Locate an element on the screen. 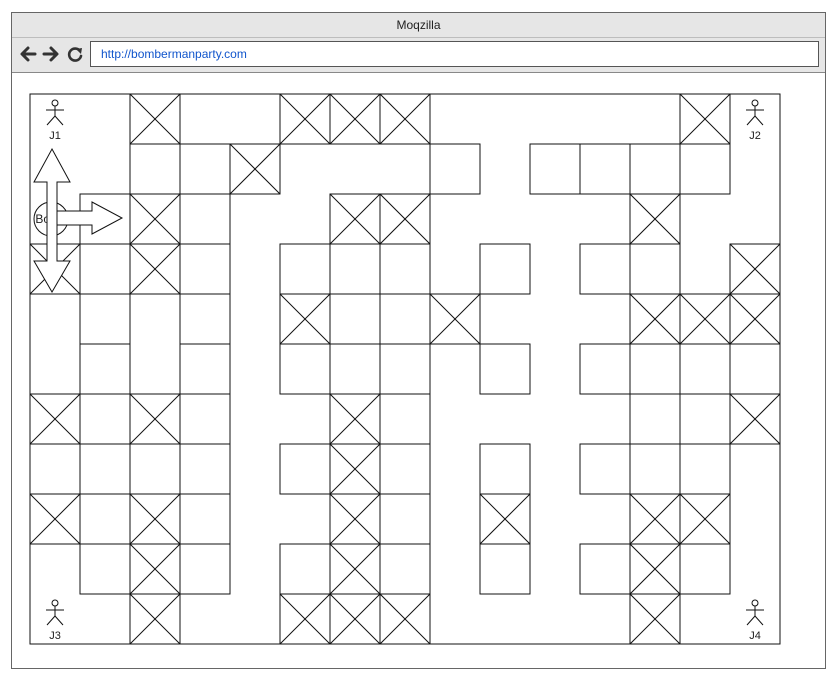 The image size is (840, 680). player-2-label: J2 is located at coordinates (755, 136).